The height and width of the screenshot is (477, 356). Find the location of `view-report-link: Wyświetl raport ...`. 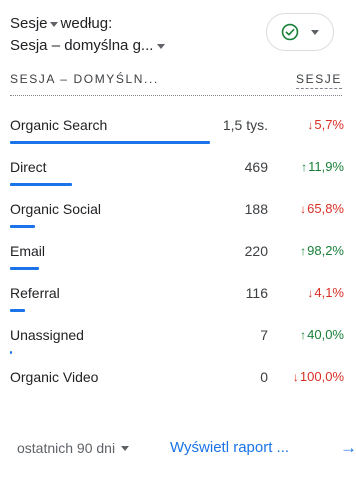

view-report-link: Wyświetl raport ... is located at coordinates (229, 448).